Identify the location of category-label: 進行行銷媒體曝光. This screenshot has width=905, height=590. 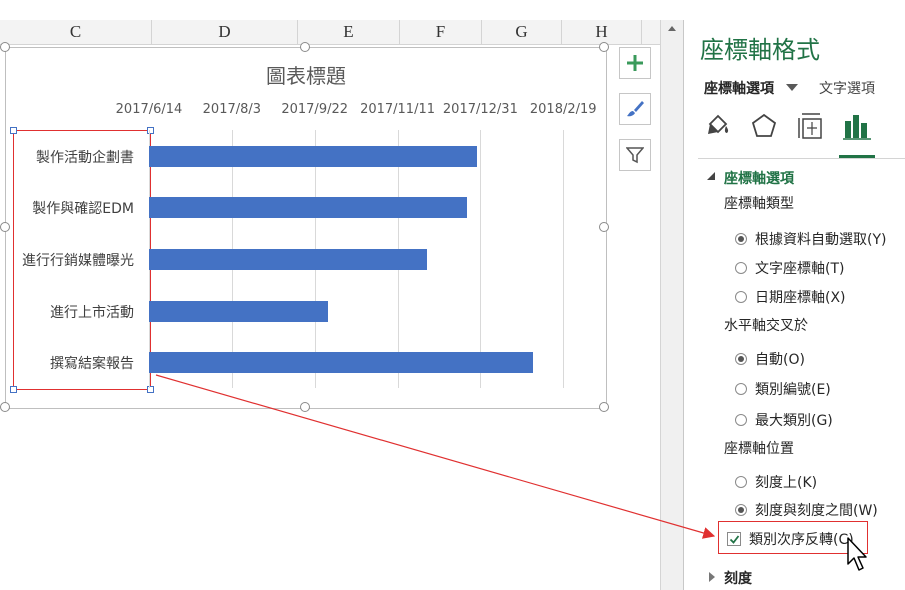
(78, 261).